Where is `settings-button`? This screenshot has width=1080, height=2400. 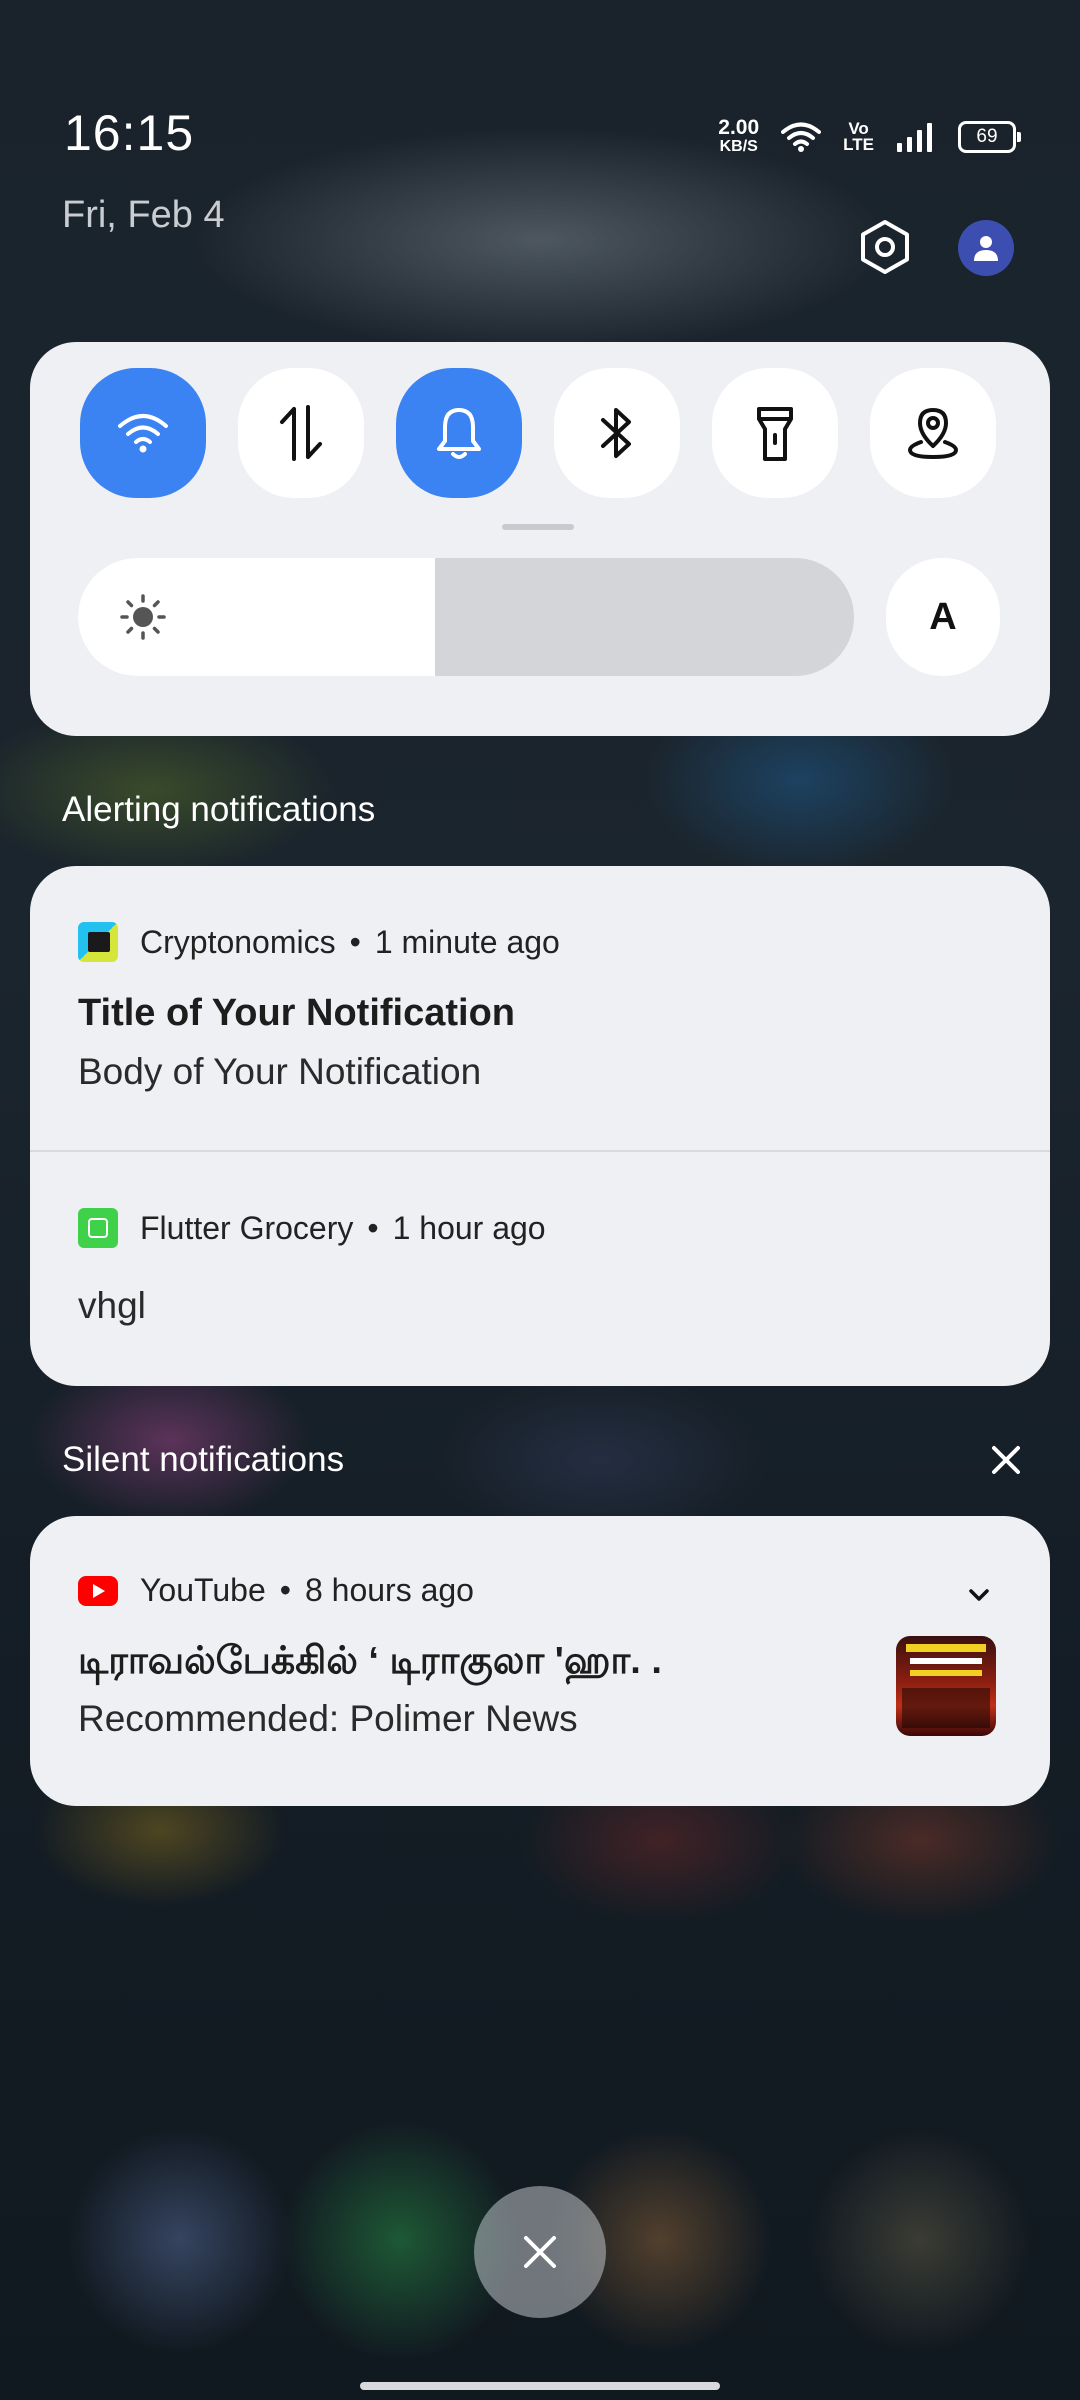
settings-button is located at coordinates (885, 247).